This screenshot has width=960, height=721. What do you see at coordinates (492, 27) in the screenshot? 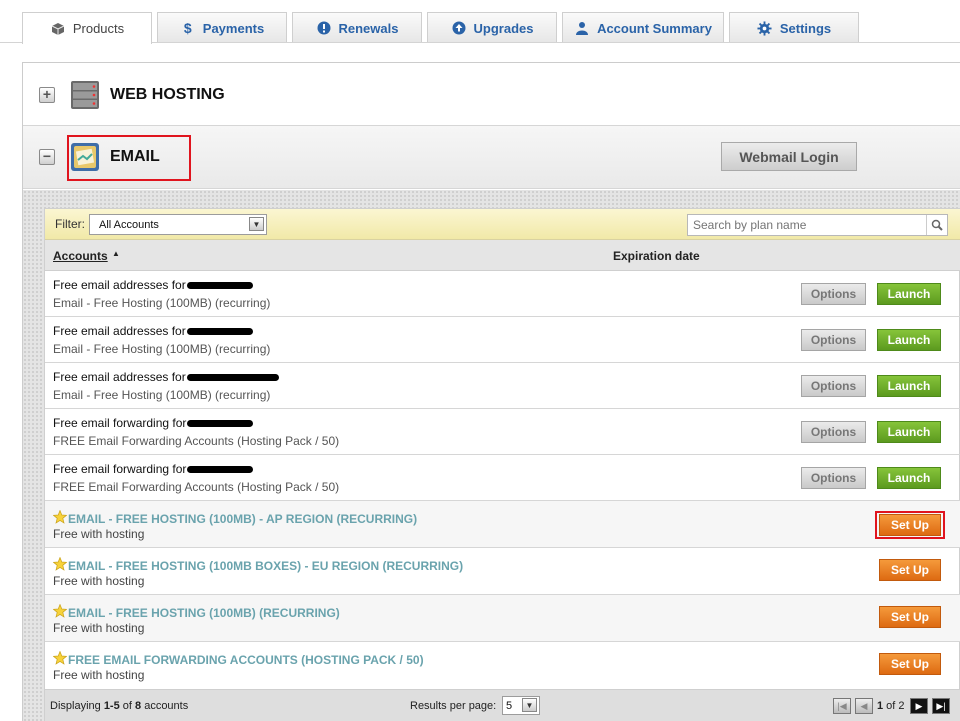
I see `tab-upgrades: Upgrades` at bounding box center [492, 27].